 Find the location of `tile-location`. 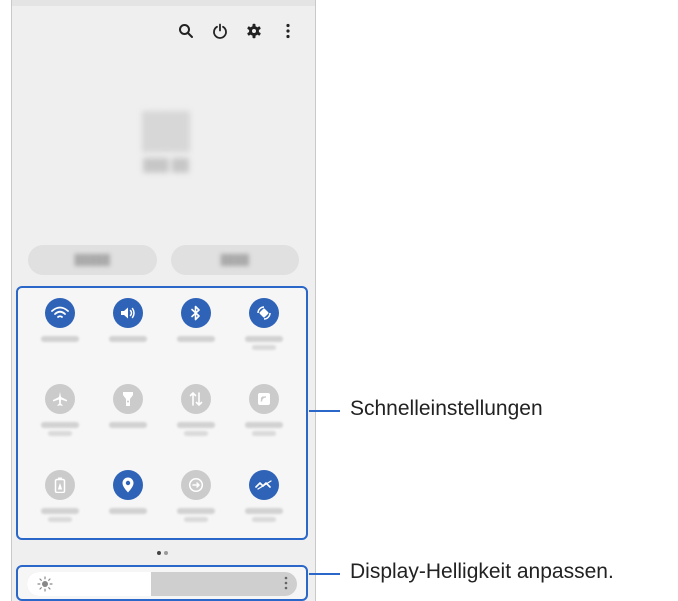

tile-location is located at coordinates (128, 504).